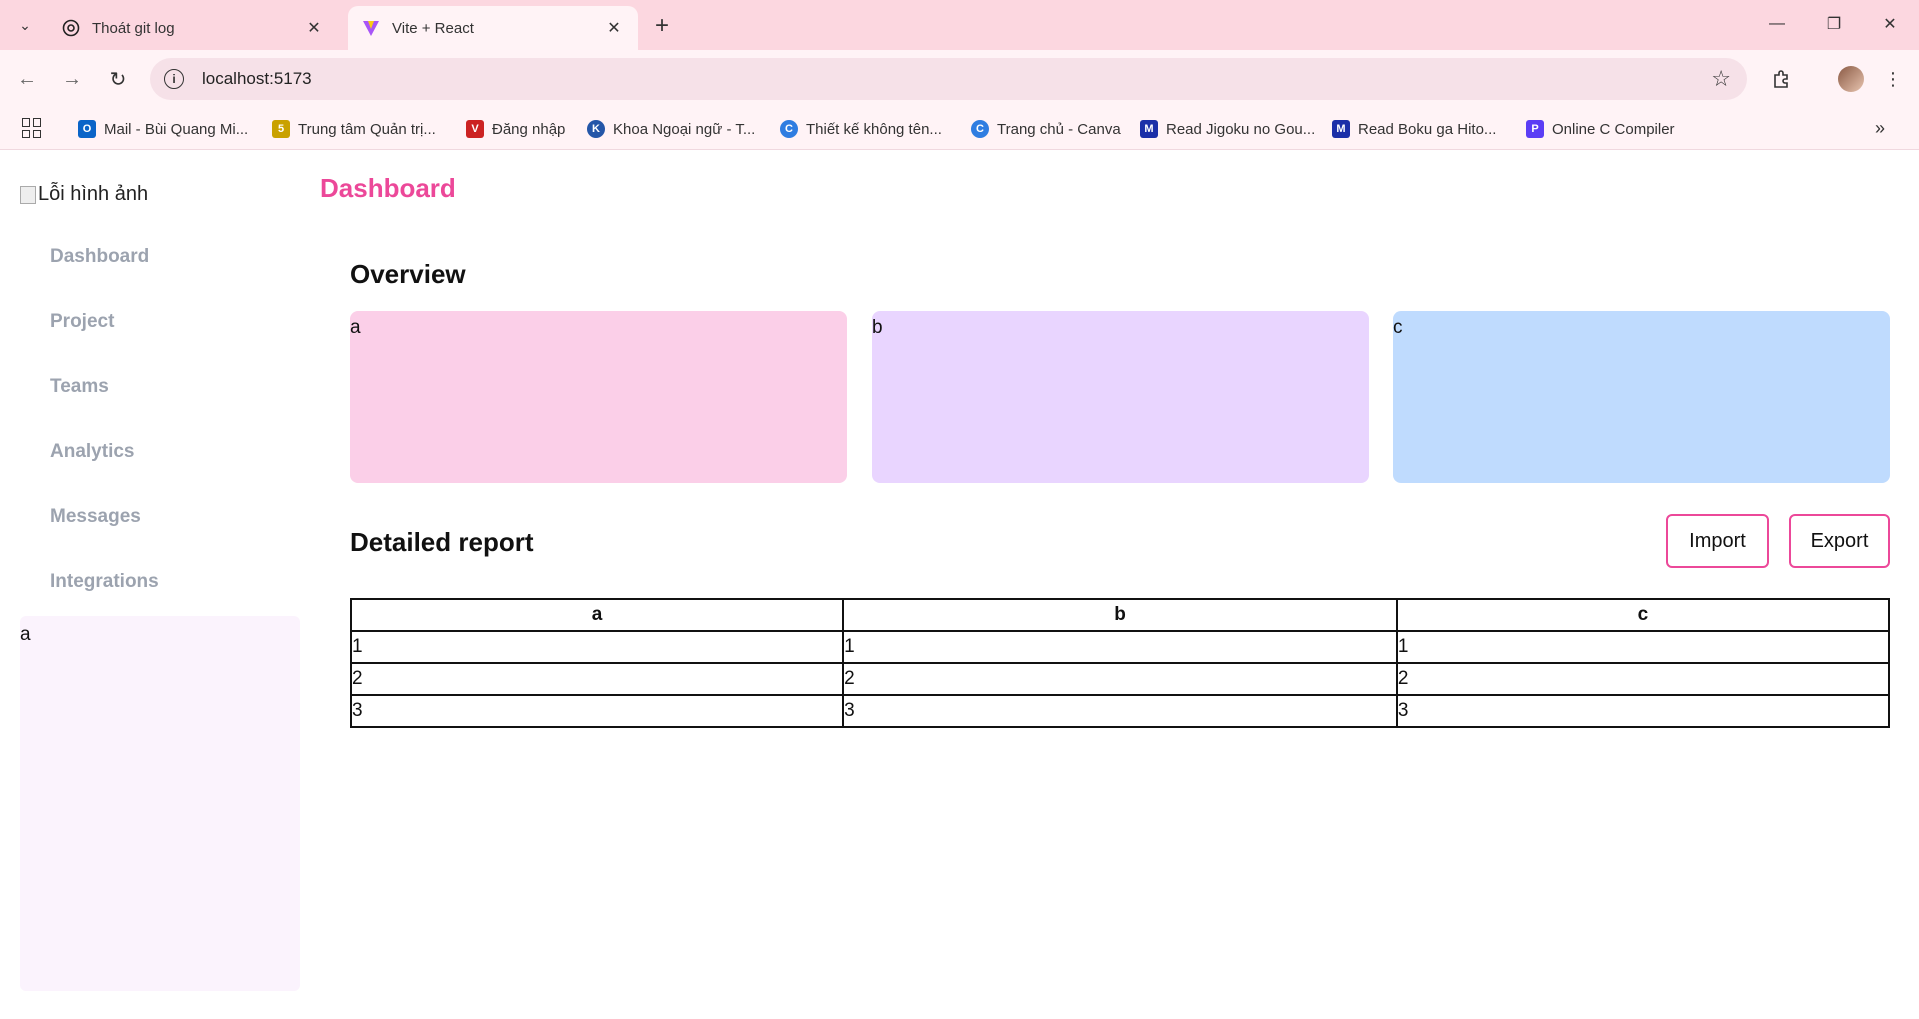 The height and width of the screenshot is (1019, 1919). What do you see at coordinates (1893, 79) in the screenshot?
I see `menu-kebab-icon: ⋮` at bounding box center [1893, 79].